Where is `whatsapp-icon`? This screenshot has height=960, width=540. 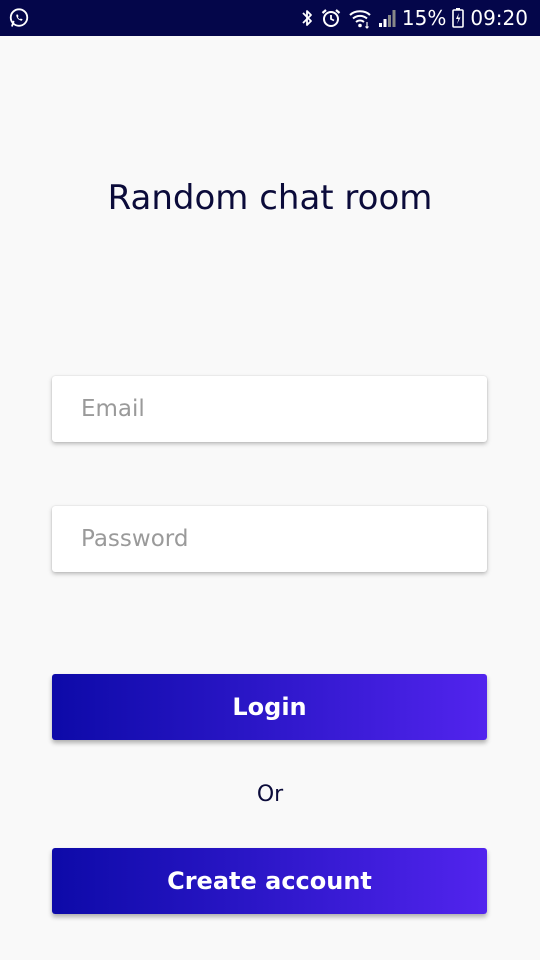 whatsapp-icon is located at coordinates (19, 18).